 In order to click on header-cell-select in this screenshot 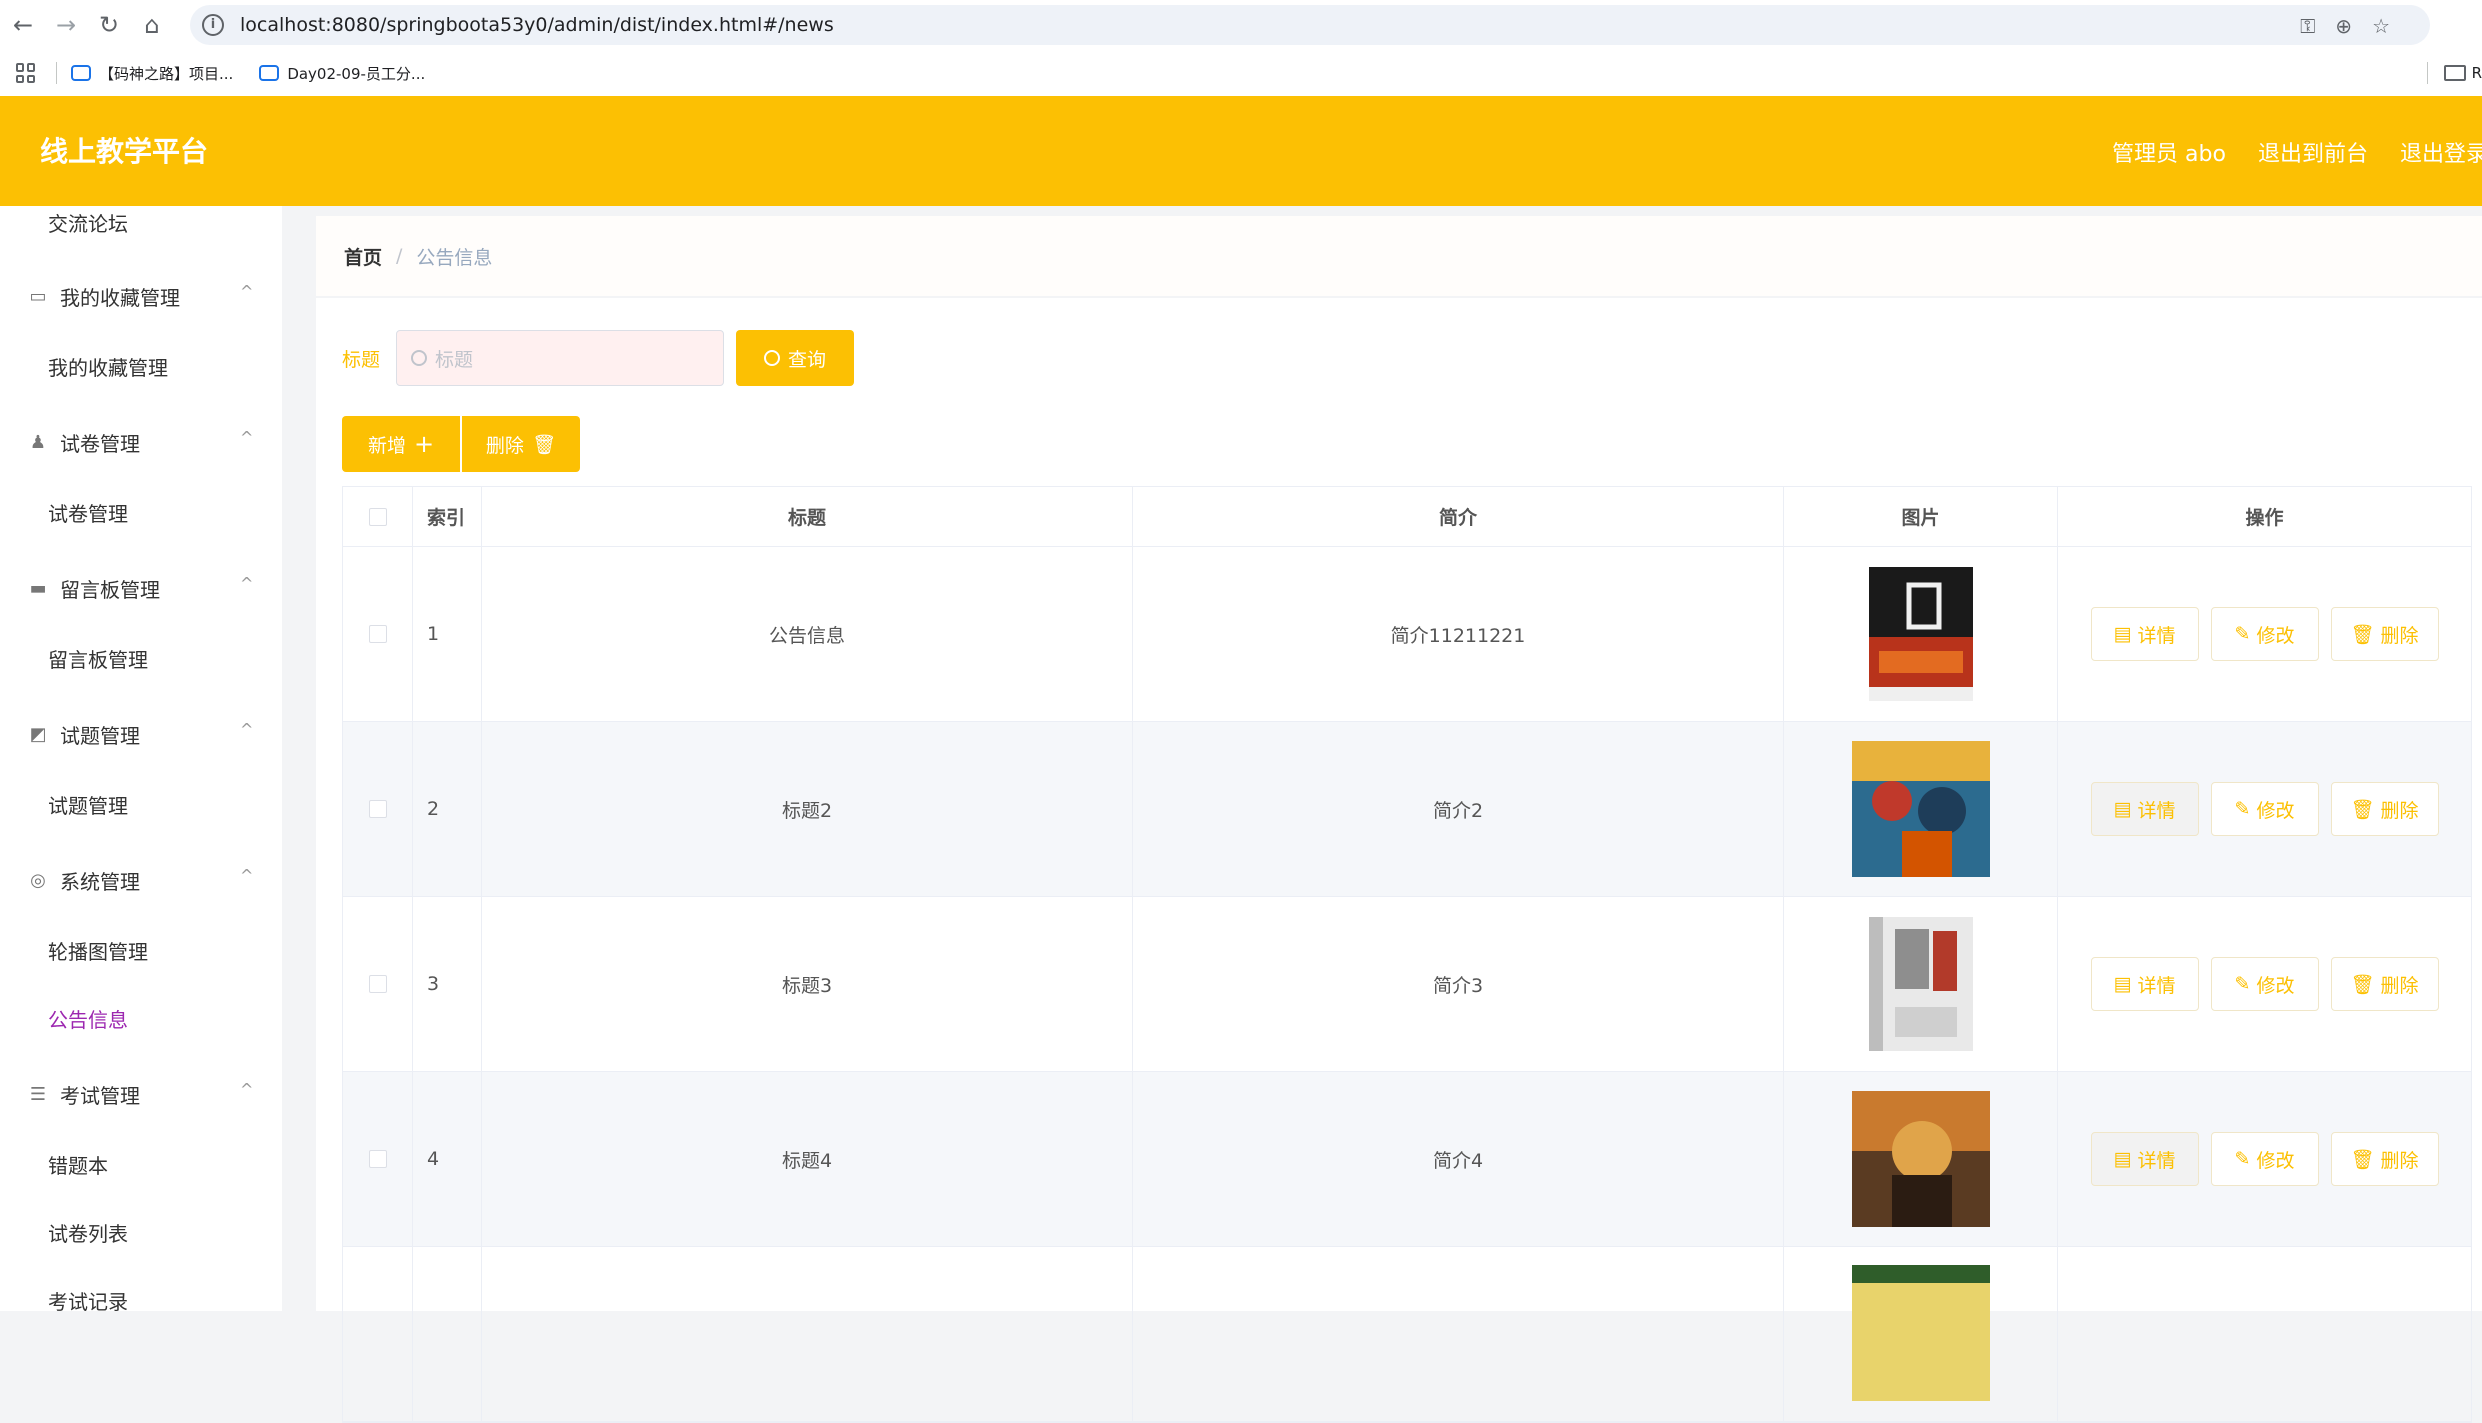, I will do `click(378, 516)`.